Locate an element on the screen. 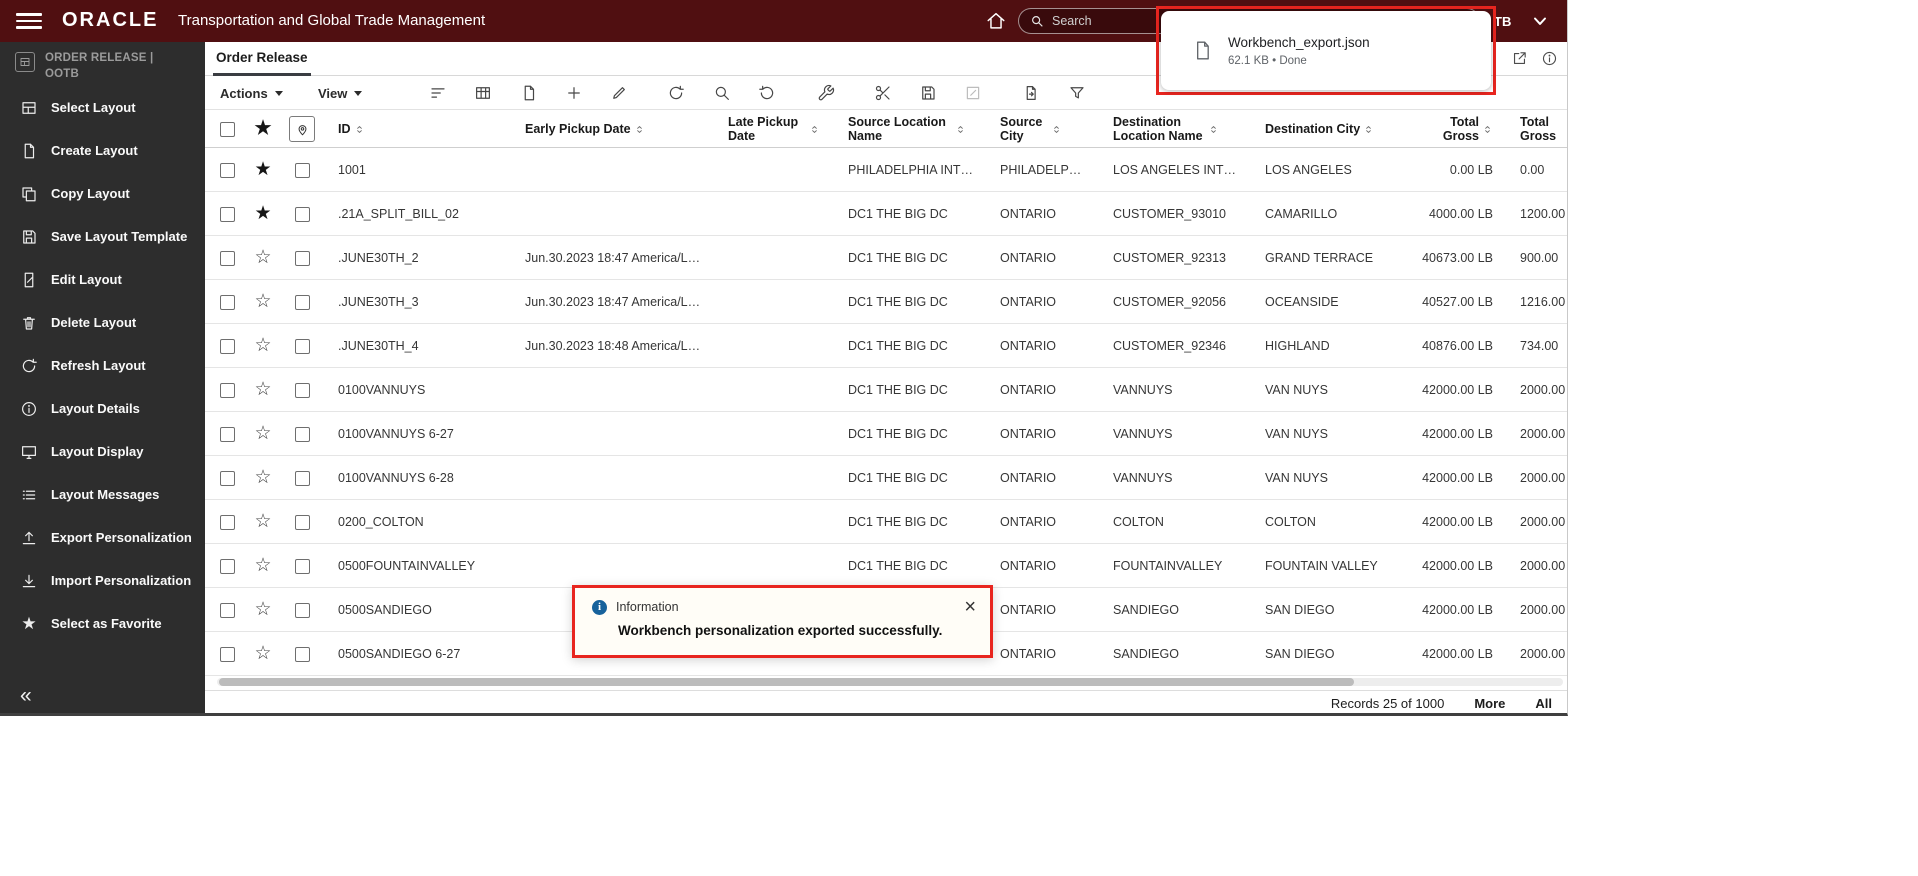 The image size is (1918, 876). sidebar-item-delete-layout: Delete Layout is located at coordinates (102, 322).